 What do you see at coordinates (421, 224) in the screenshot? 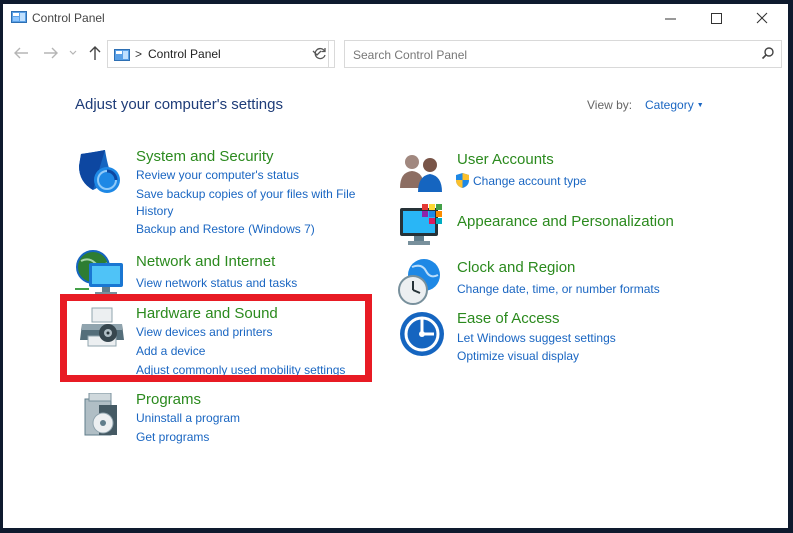
I see `monitor-palette-icon` at bounding box center [421, 224].